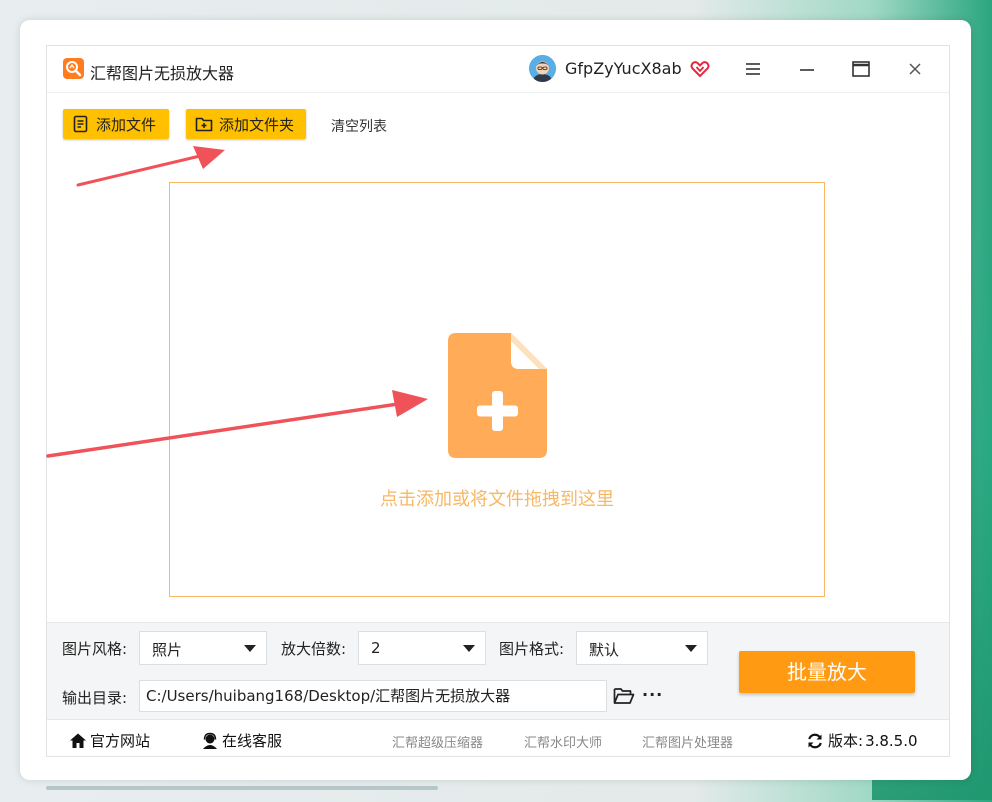 This screenshot has width=992, height=802. I want to click on more-options-button: ···, so click(652, 694).